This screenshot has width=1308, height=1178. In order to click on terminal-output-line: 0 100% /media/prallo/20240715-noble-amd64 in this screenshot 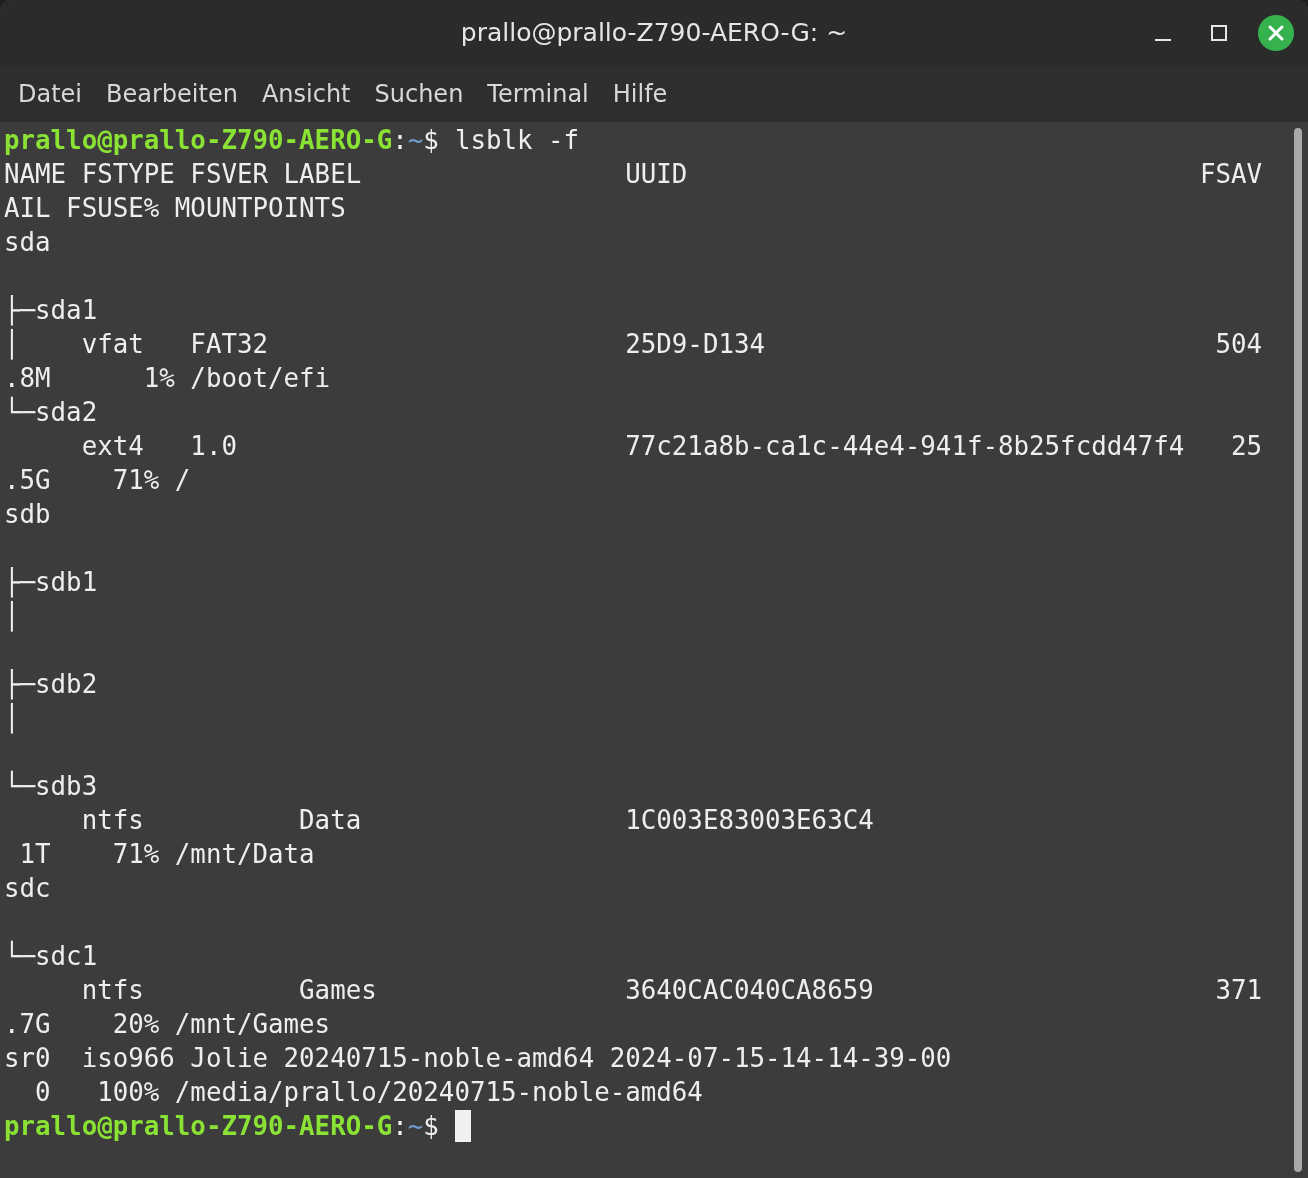, I will do `click(368, 1092)`.